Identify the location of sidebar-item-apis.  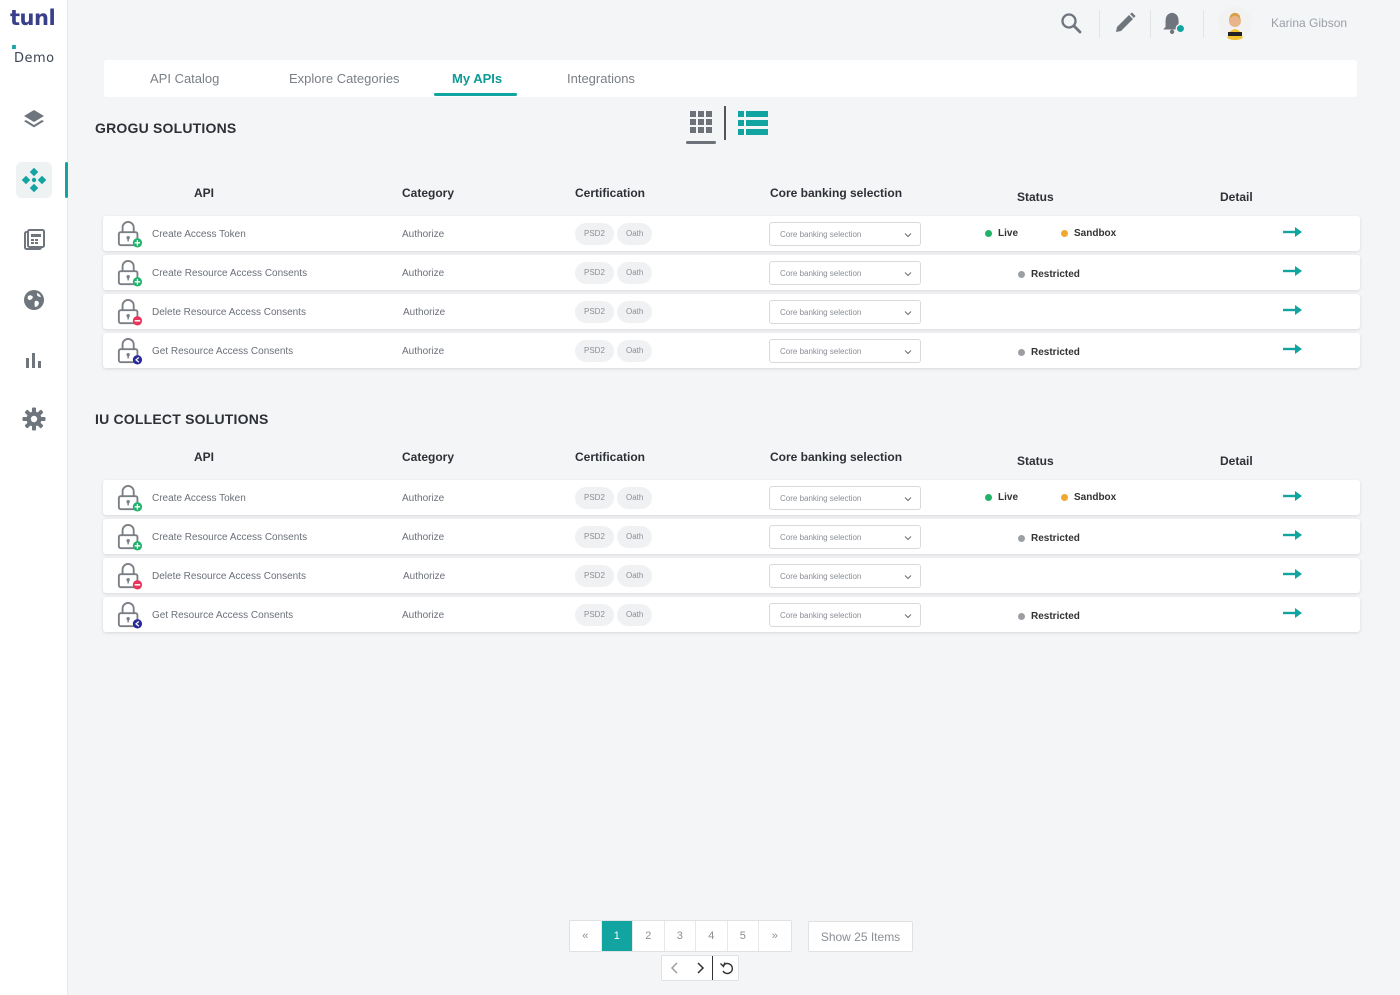
(34, 180).